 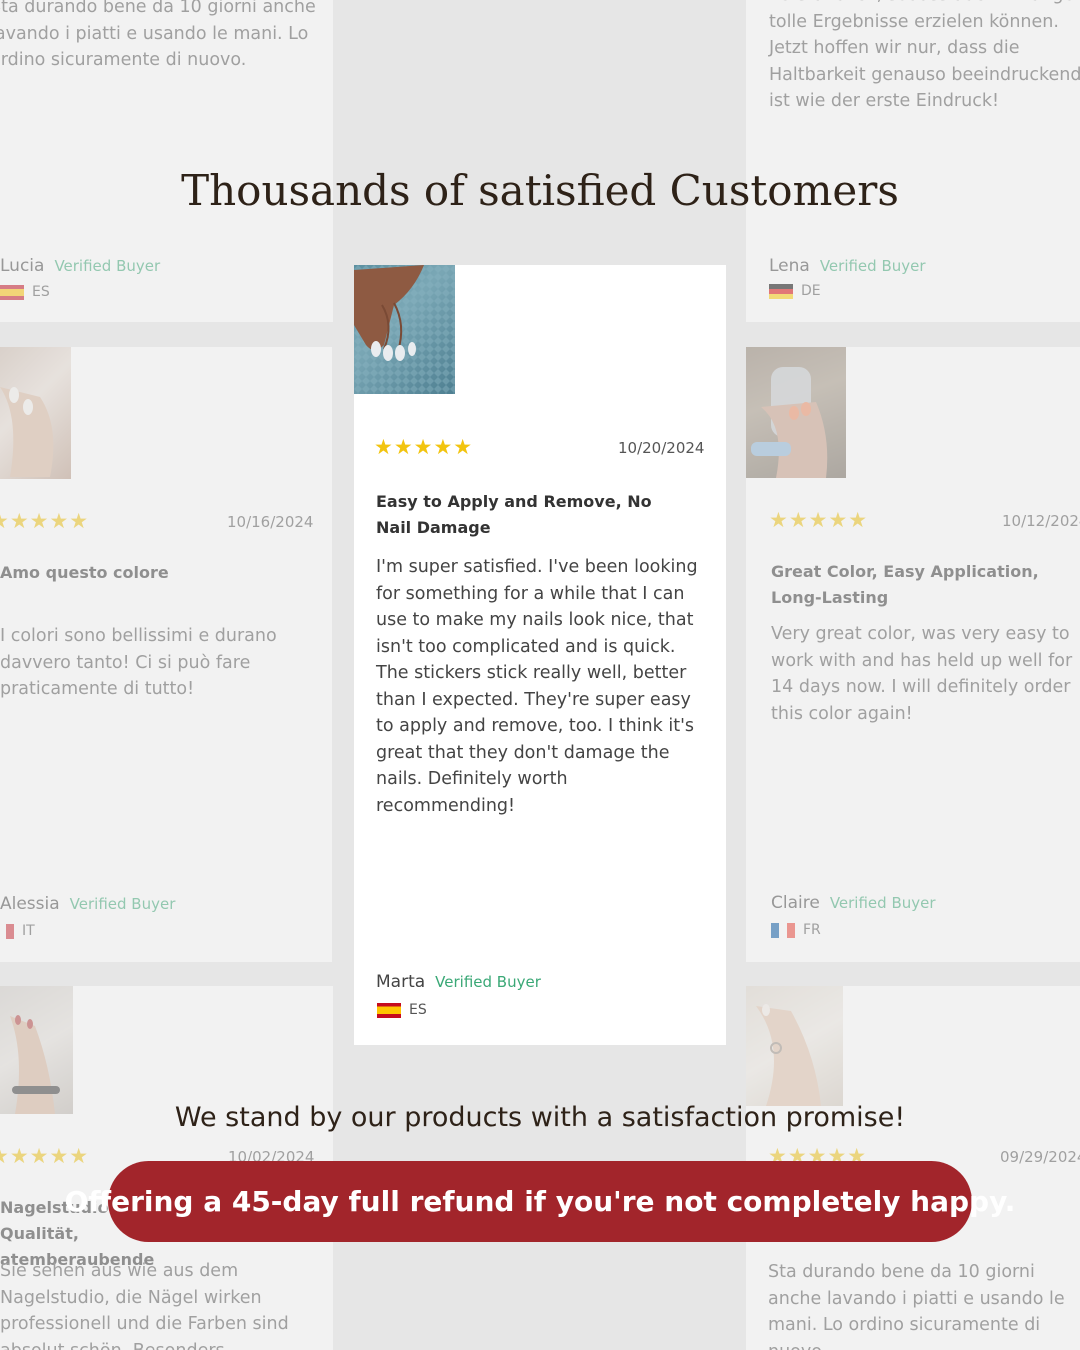 I want to click on review-title: Easy to Apply and Remove, No Nail Damage, so click(x=514, y=514).